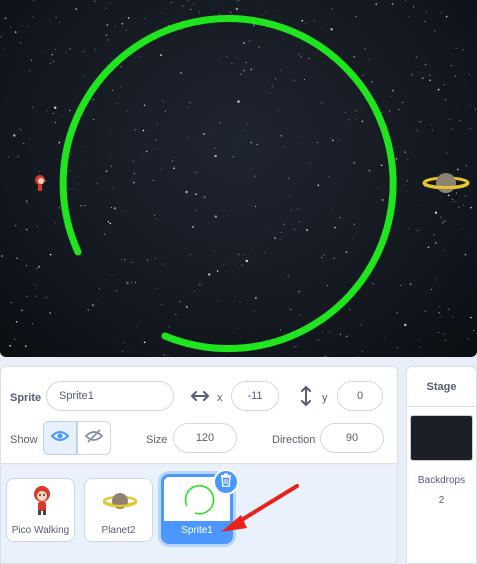  What do you see at coordinates (40, 183) in the screenshot?
I see `pico-sprite` at bounding box center [40, 183].